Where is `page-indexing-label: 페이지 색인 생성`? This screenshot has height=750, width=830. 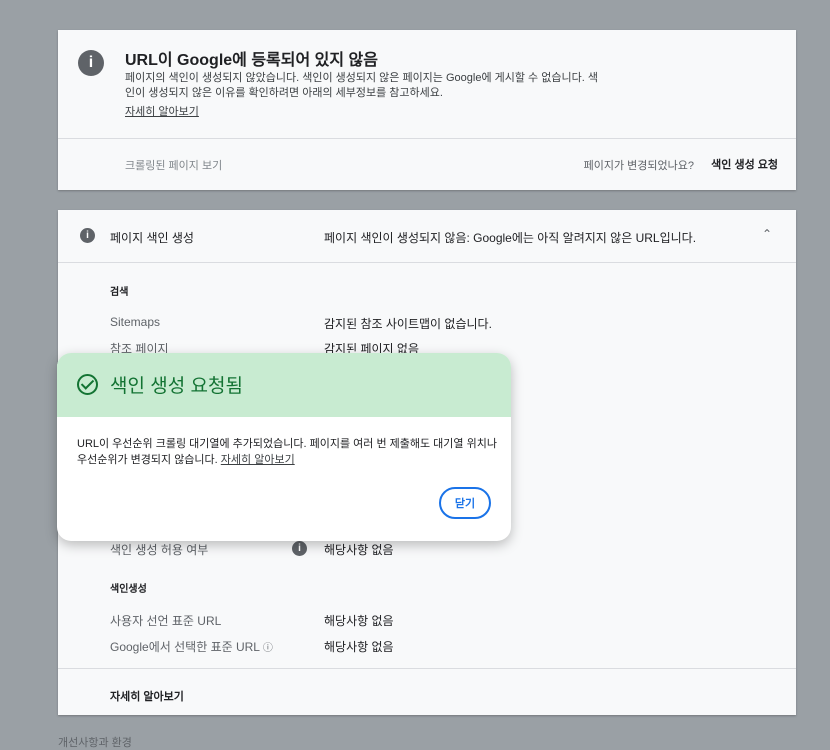
page-indexing-label: 페이지 색인 생성 is located at coordinates (152, 238).